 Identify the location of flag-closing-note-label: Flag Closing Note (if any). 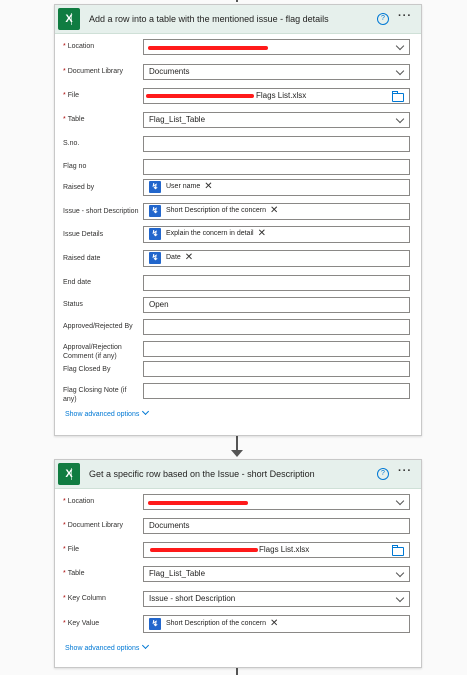
(95, 395).